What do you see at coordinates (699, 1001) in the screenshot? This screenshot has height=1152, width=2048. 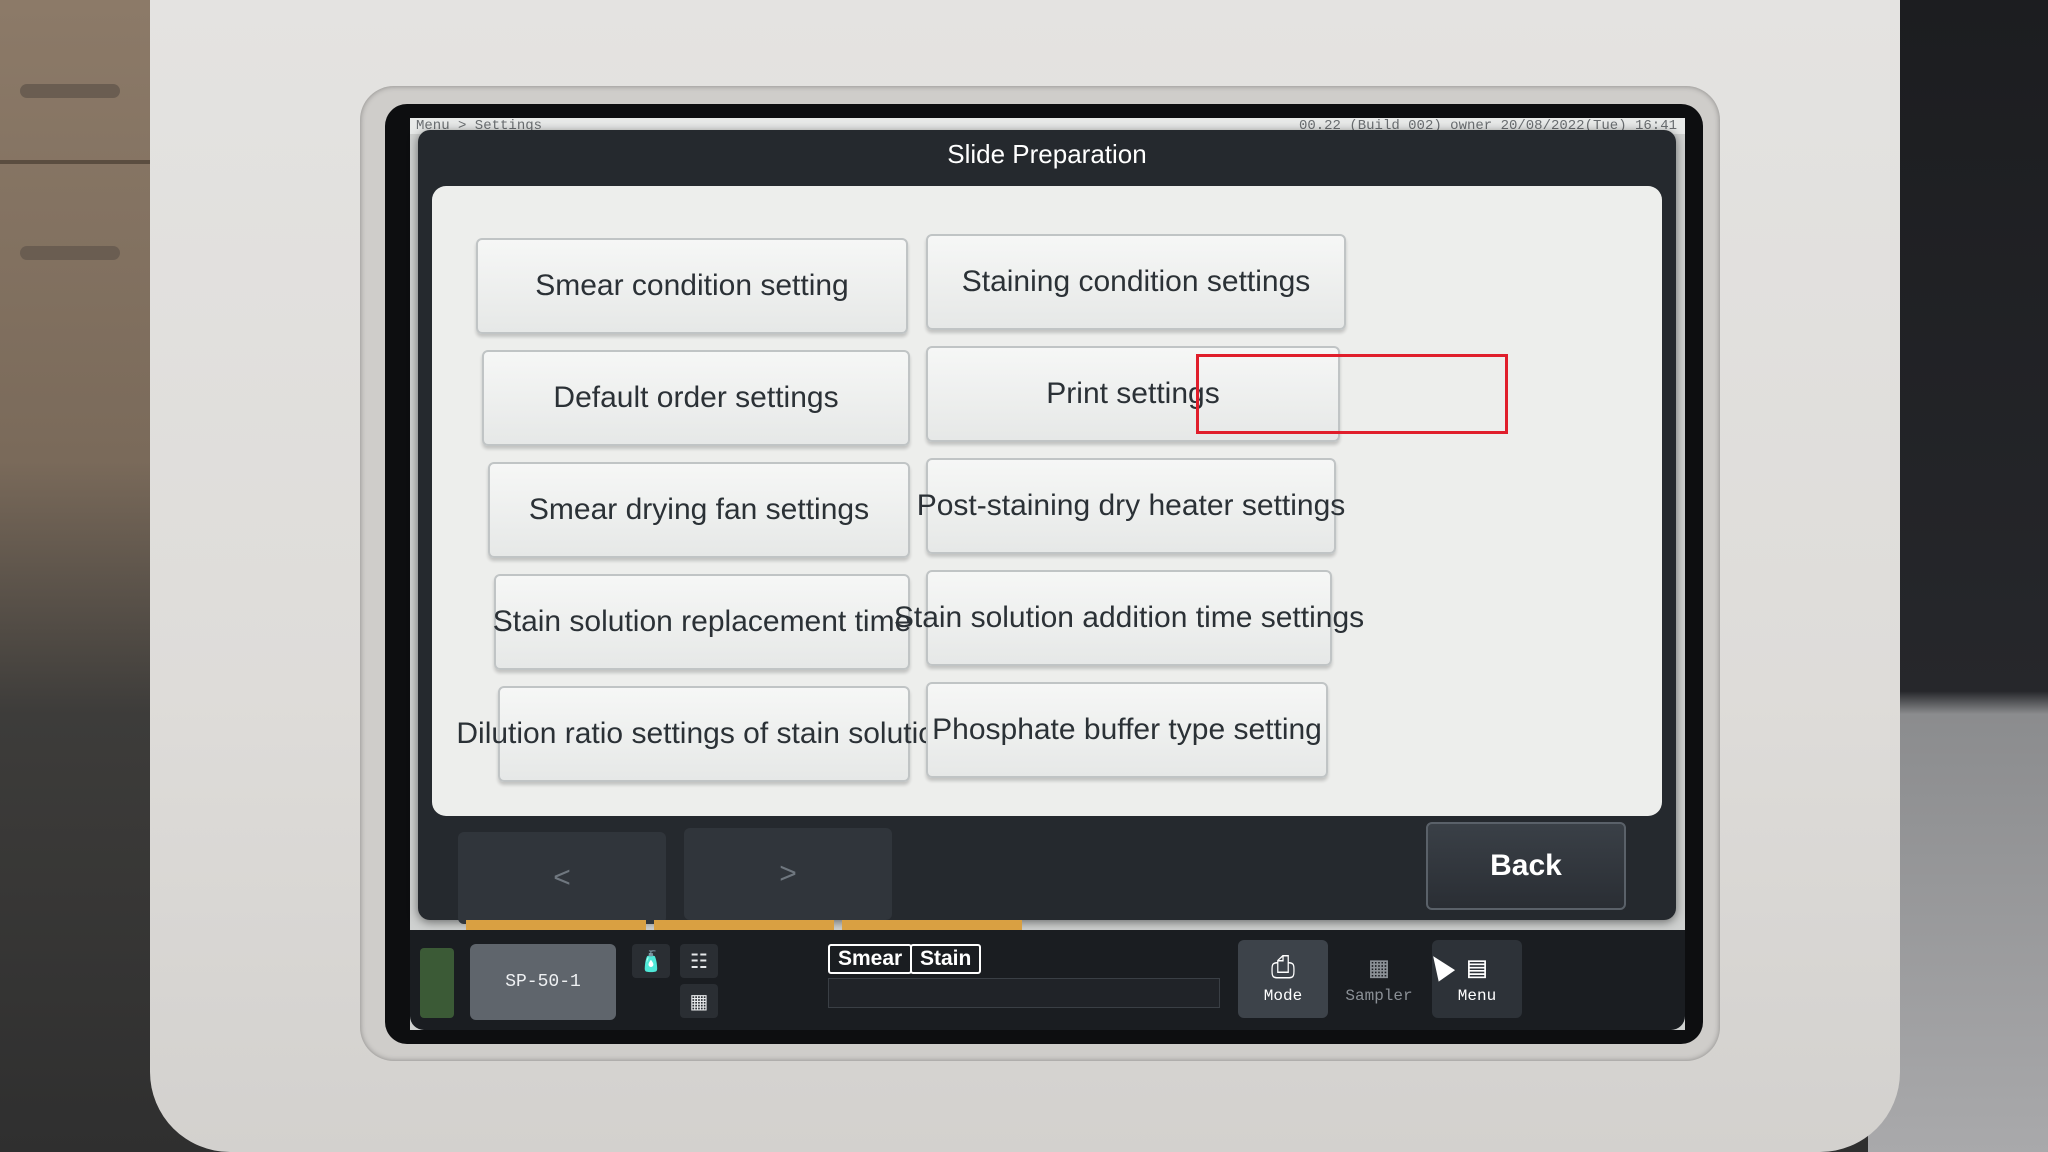 I see `rack-icon: ▦` at bounding box center [699, 1001].